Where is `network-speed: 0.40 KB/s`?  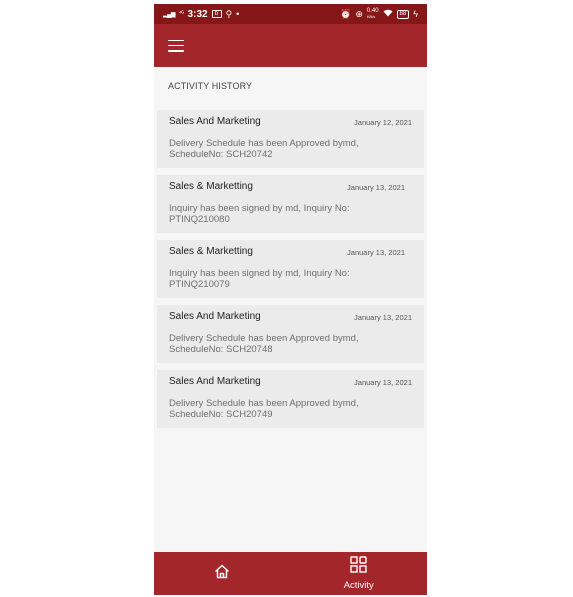 network-speed: 0.40 KB/s is located at coordinates (373, 14).